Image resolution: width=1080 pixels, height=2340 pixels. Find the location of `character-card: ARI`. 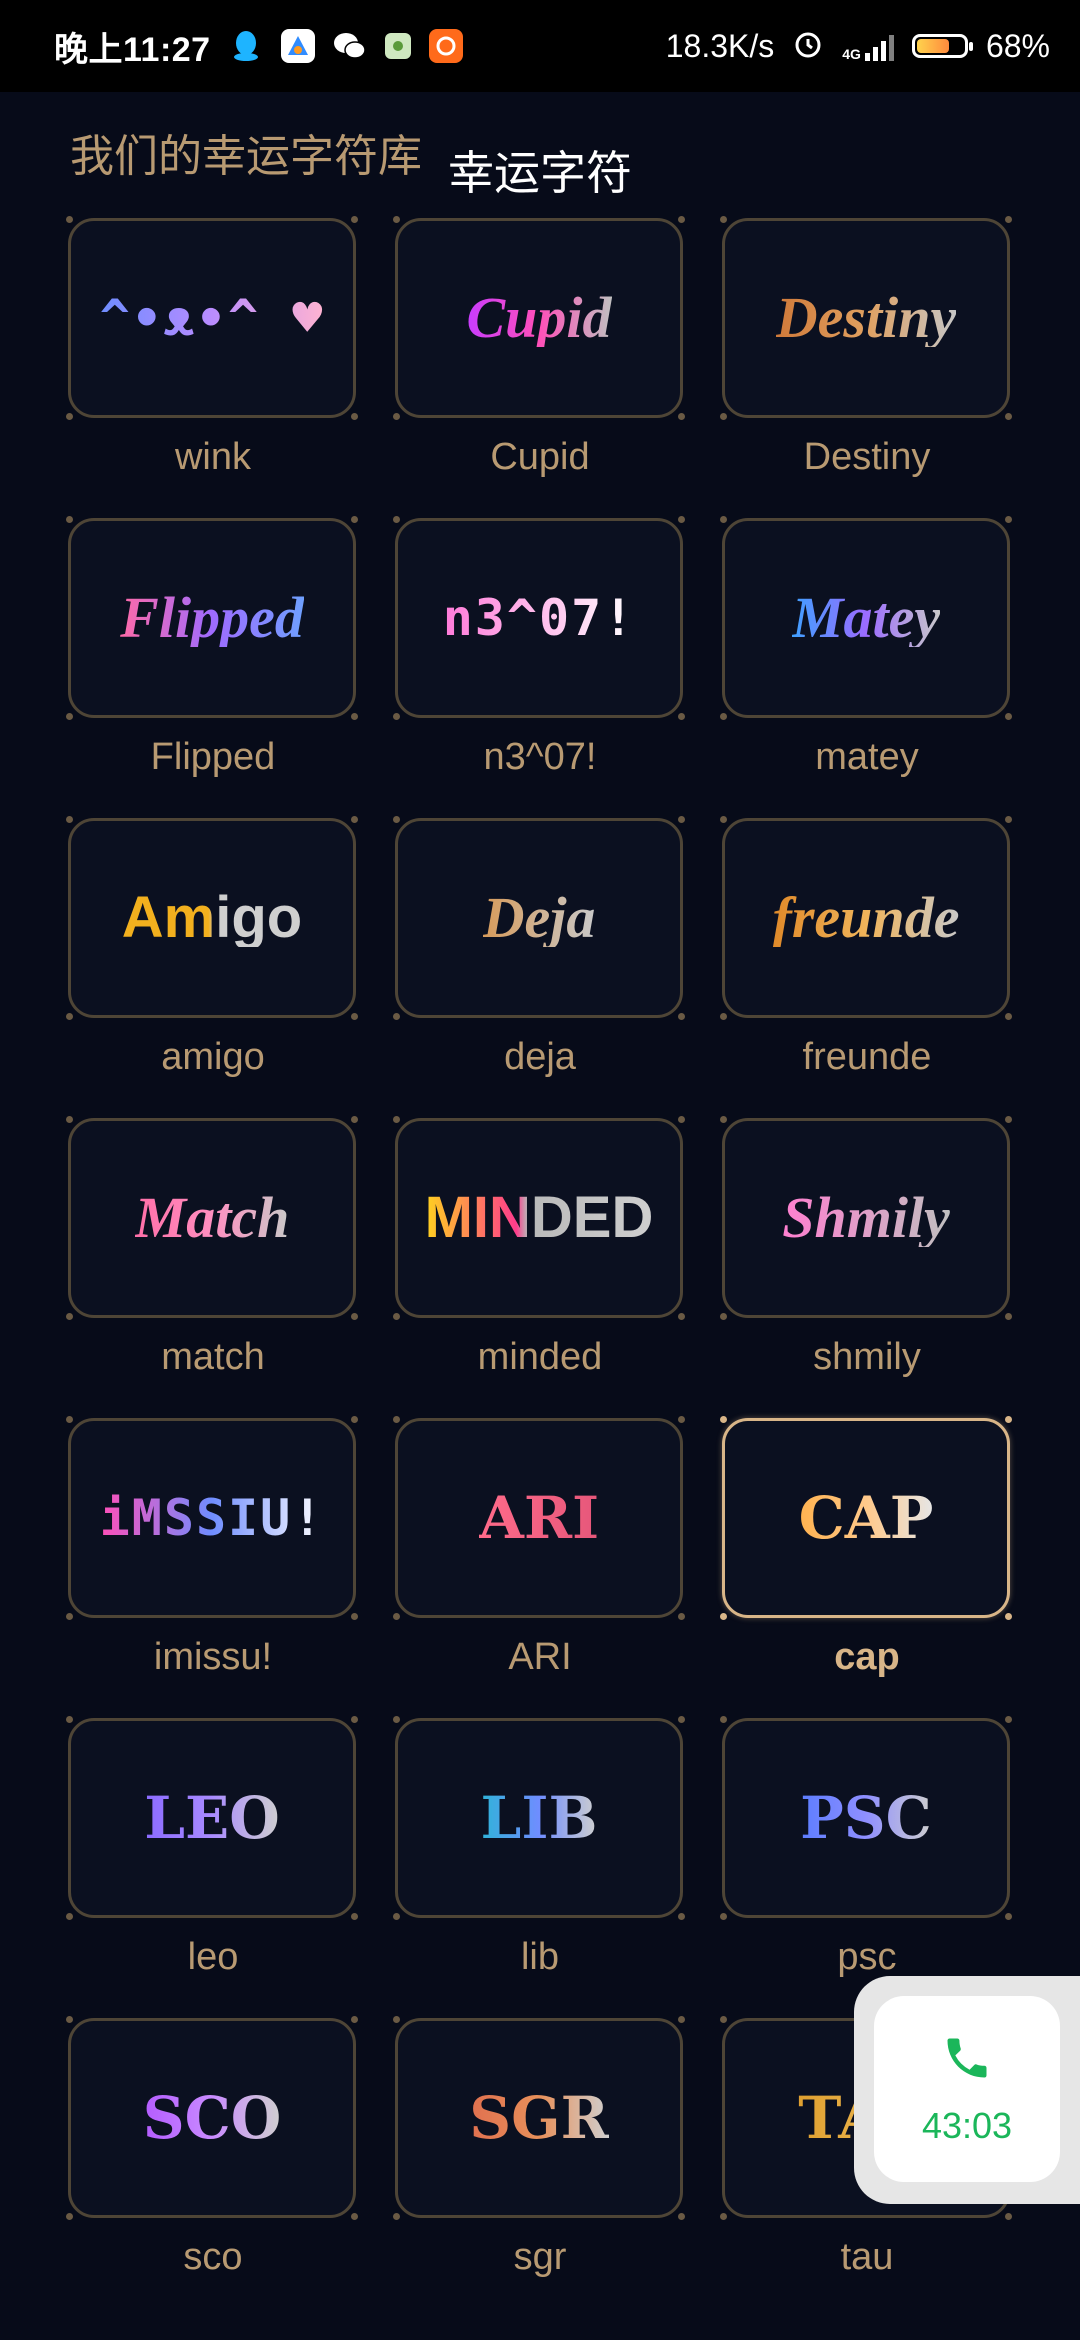

character-card: ARI is located at coordinates (539, 1518).